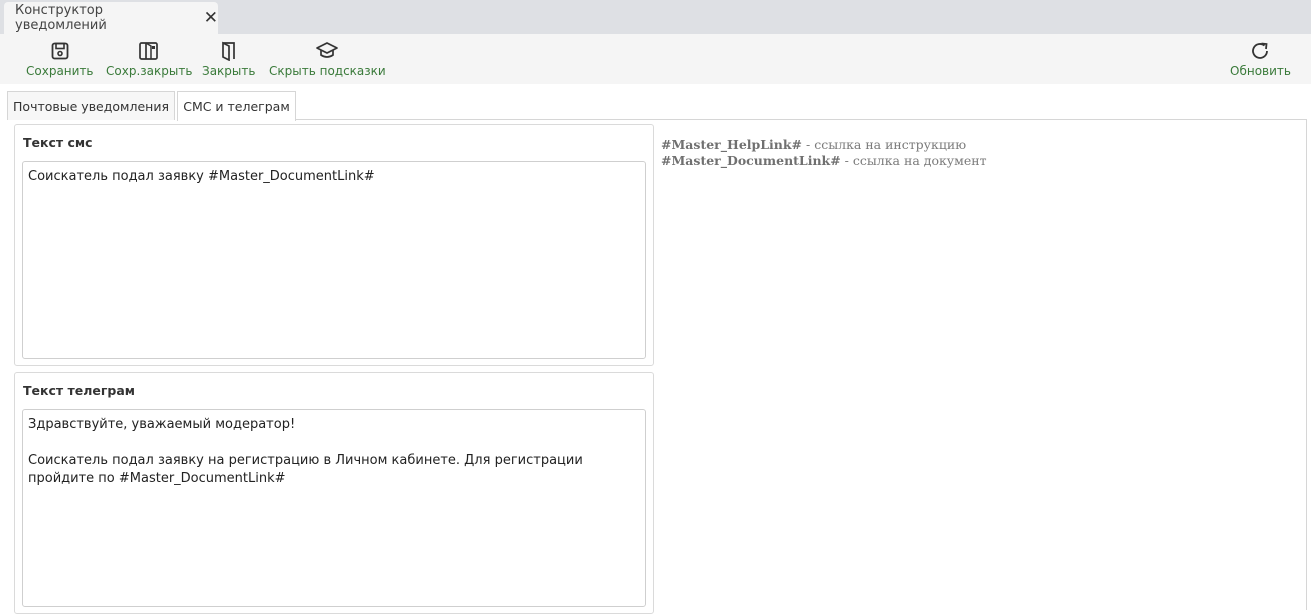 The width and height of the screenshot is (1311, 614). Describe the element at coordinates (655, 17) in the screenshot. I see `document-tab-strip: Конструктор уведомлений ✕` at that location.